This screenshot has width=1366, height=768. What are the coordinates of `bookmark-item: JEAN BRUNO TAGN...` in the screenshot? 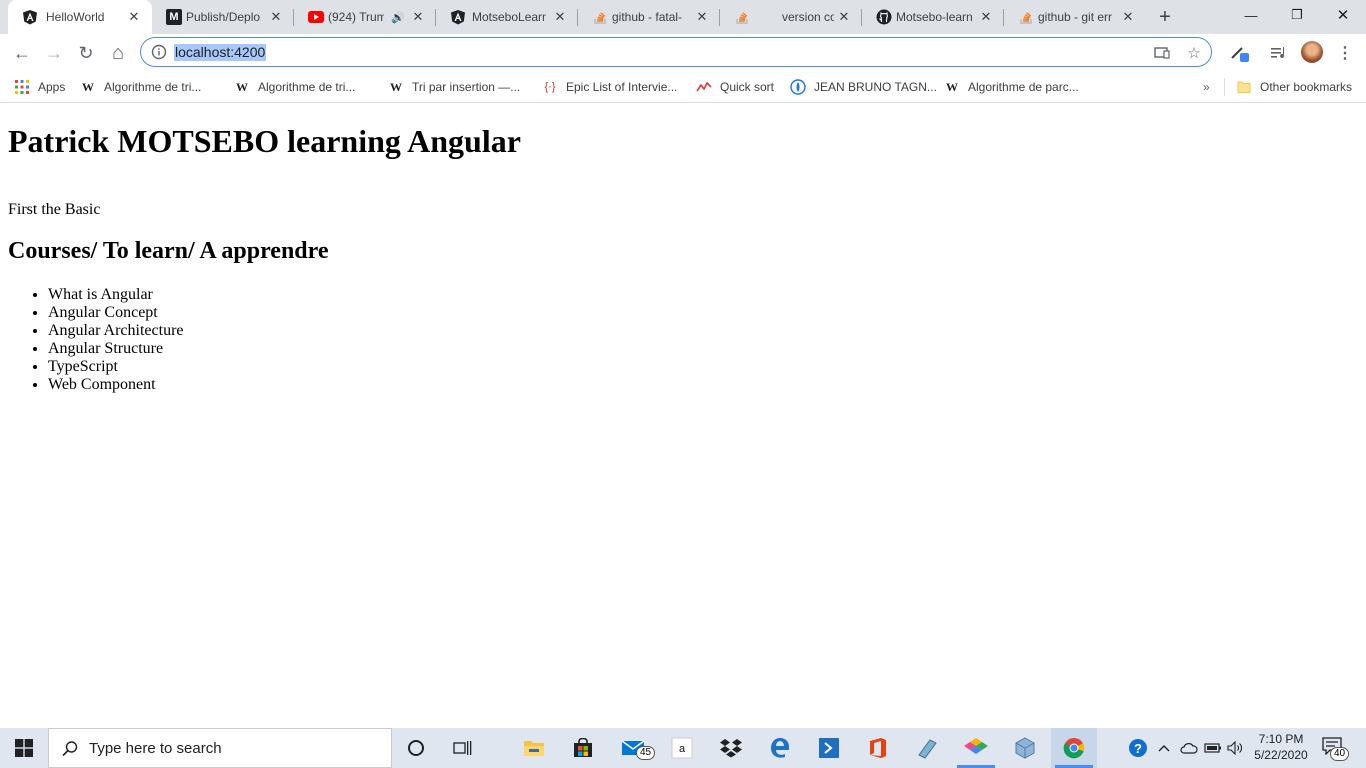 It's located at (863, 87).